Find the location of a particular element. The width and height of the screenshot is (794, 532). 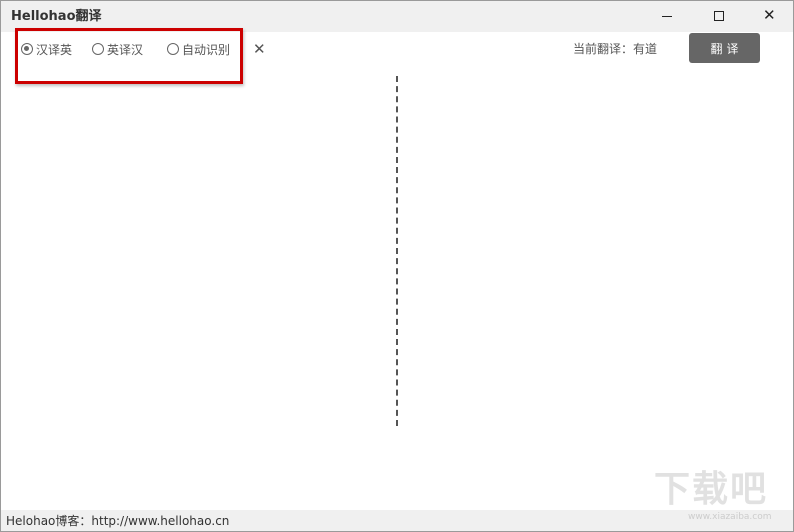

close-button: ✕ is located at coordinates (769, 16).